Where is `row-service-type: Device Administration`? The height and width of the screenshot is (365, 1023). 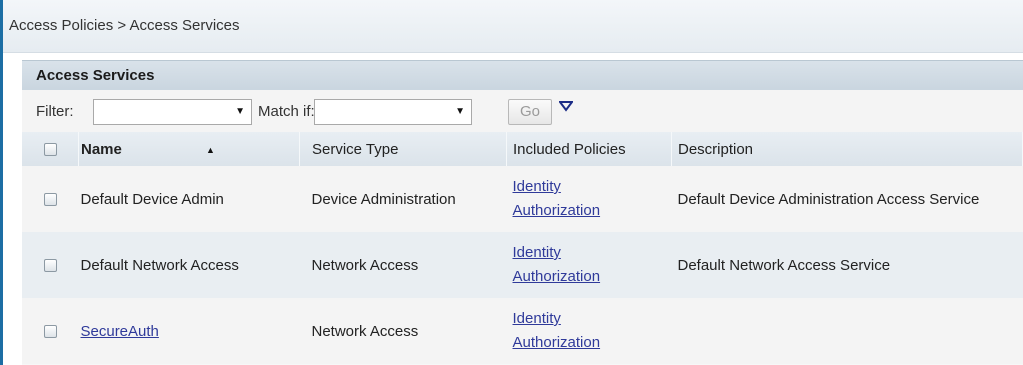
row-service-type: Device Administration is located at coordinates (383, 199).